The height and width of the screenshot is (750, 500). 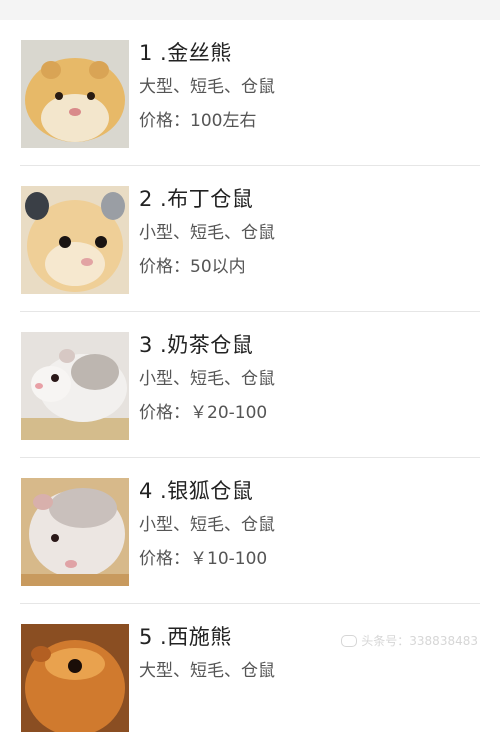 I want to click on item-price: 价格：￥10-100, so click(x=203, y=556).